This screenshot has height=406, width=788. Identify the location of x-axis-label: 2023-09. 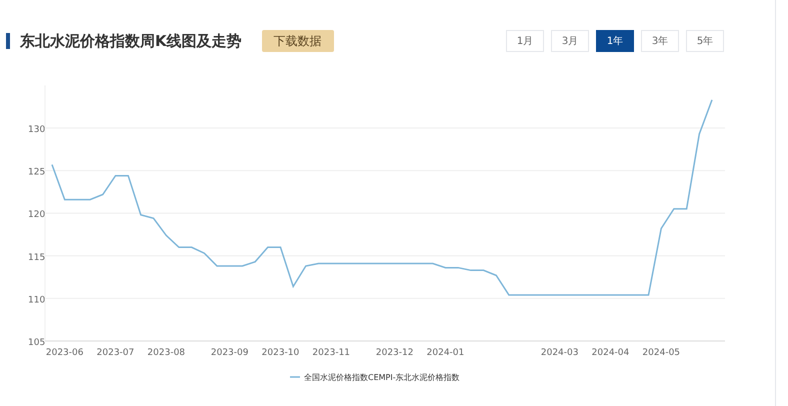
(229, 353).